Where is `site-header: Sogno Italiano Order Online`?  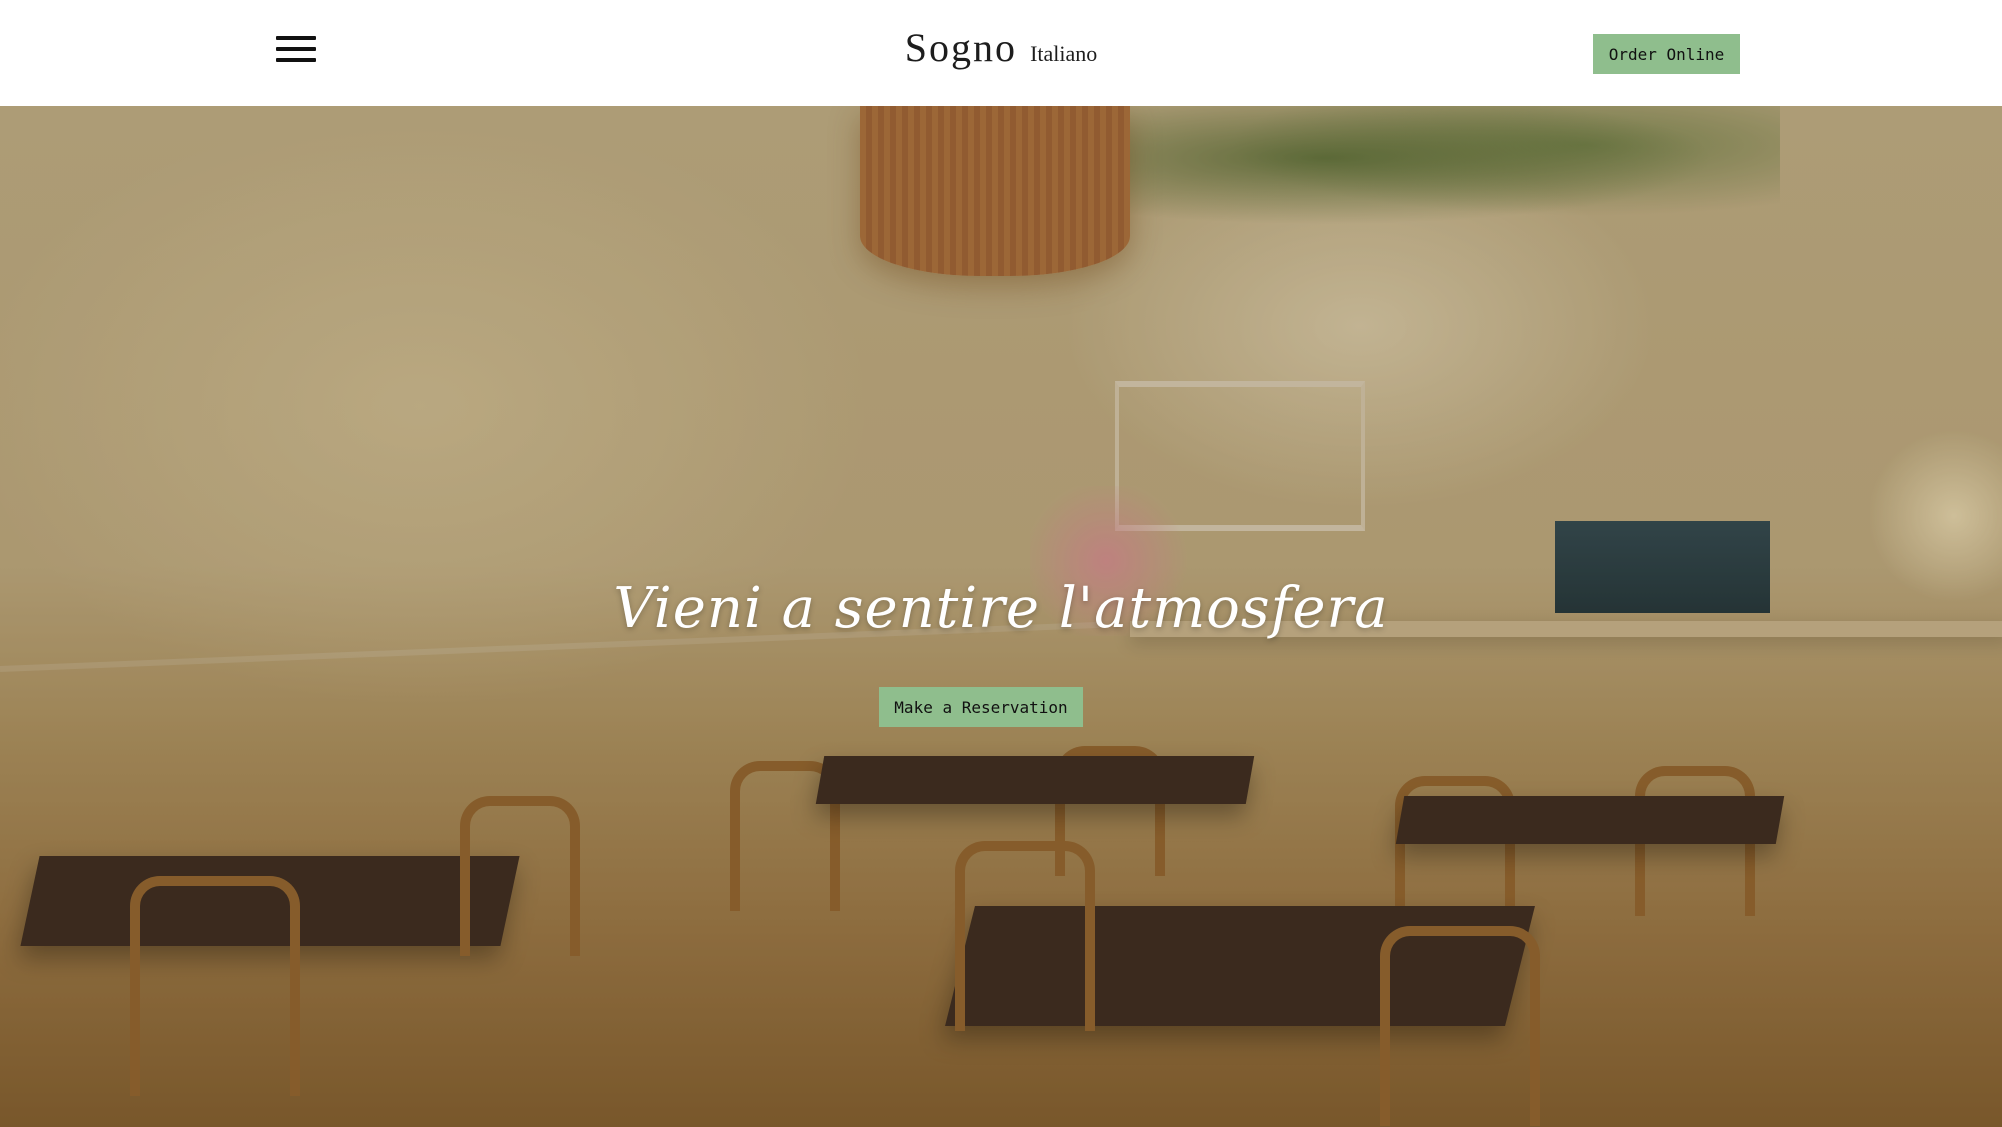
site-header: Sogno Italiano Order Online is located at coordinates (1001, 53).